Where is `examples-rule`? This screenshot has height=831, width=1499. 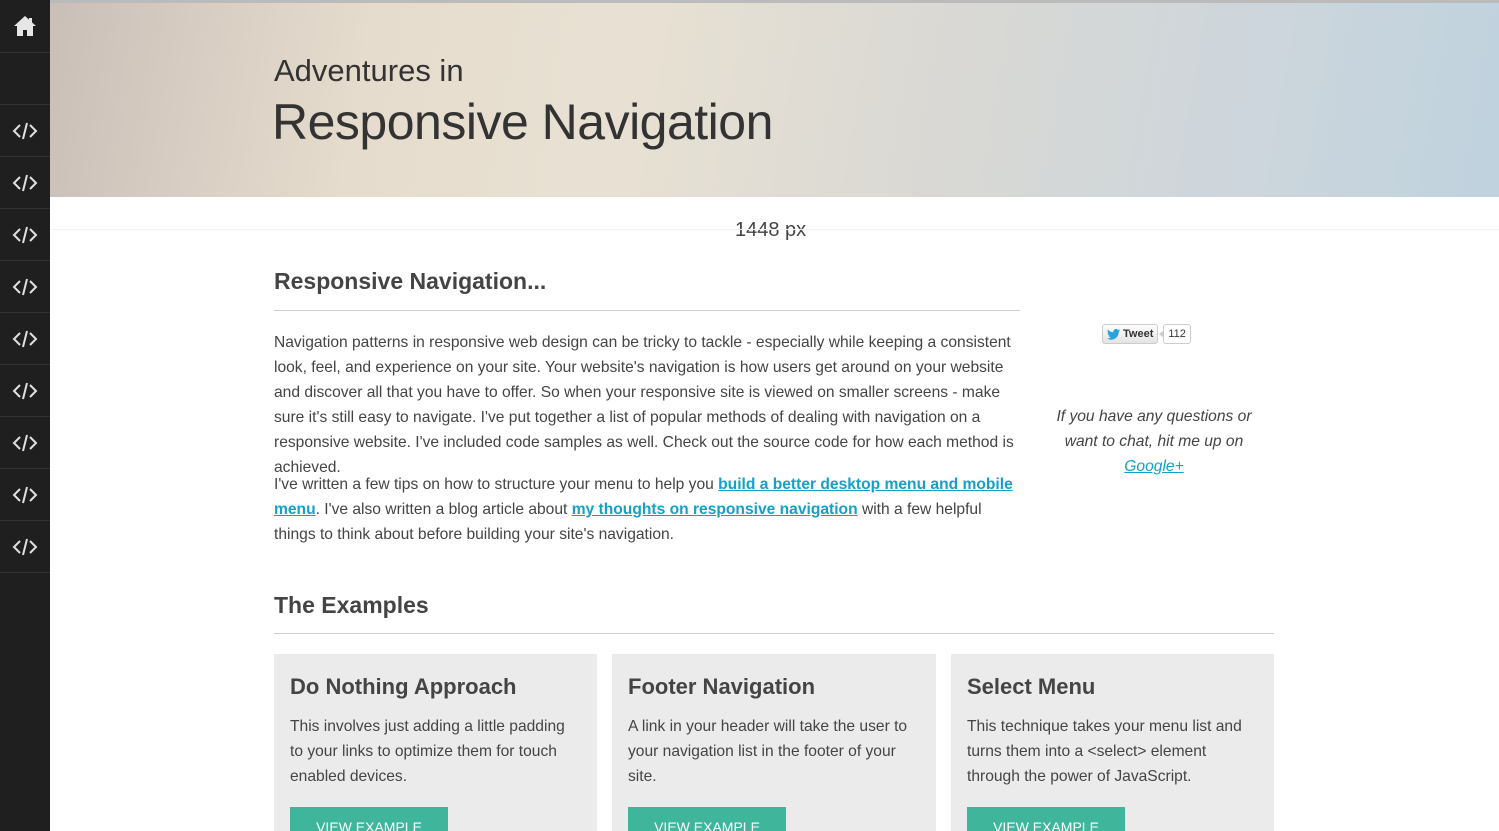 examples-rule is located at coordinates (774, 633).